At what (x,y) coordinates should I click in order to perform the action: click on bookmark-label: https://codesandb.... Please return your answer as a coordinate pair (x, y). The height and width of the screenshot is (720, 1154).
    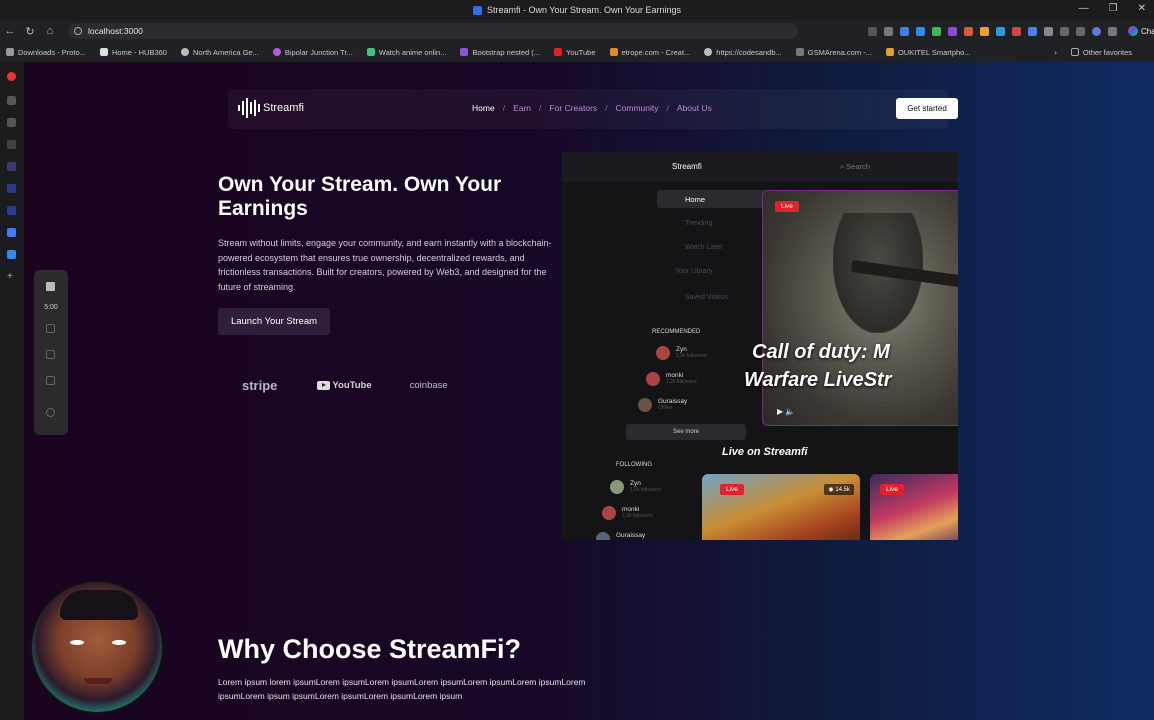
    Looking at the image, I should click on (749, 52).